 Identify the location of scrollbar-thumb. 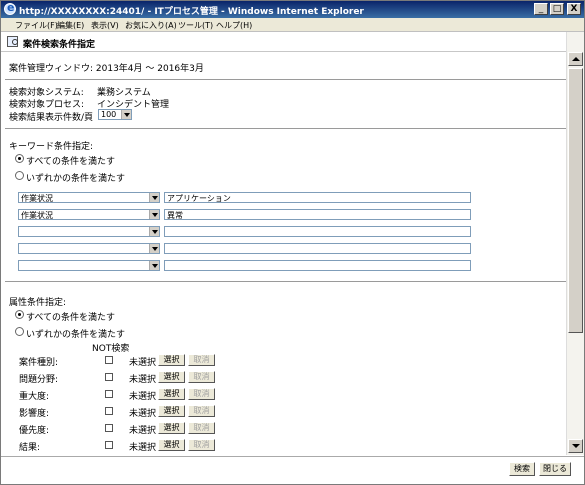
(575, 200).